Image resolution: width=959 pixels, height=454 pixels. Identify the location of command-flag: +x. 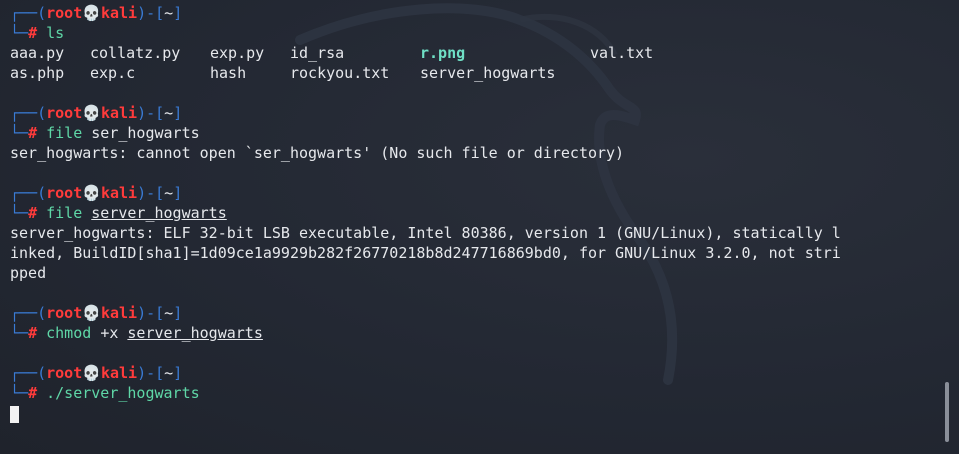
(109, 333).